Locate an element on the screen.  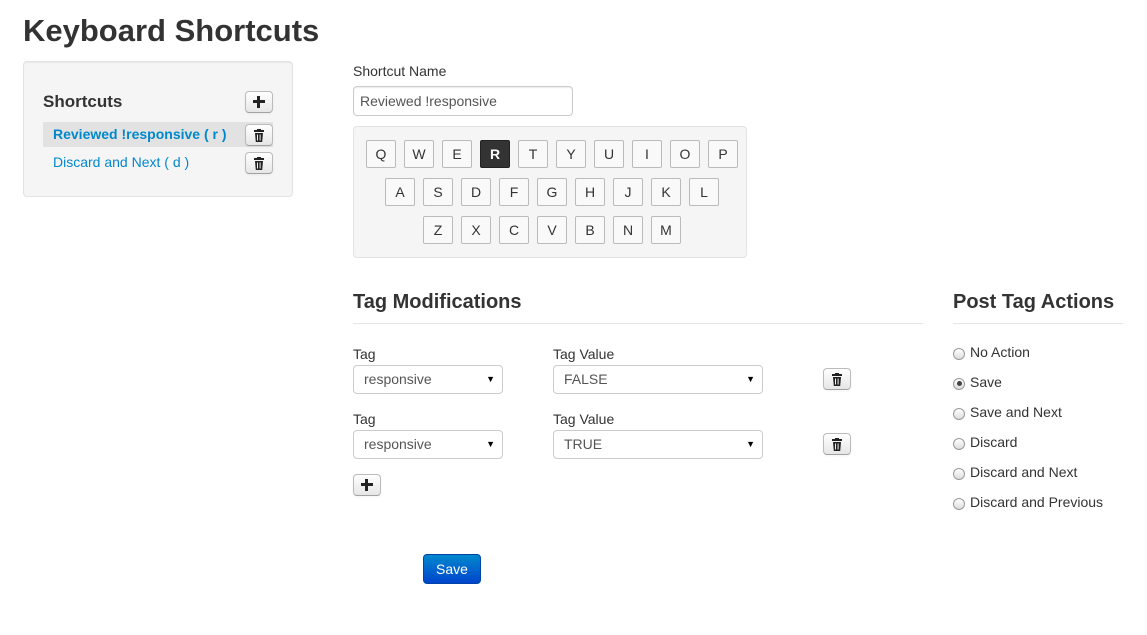
key-h: H is located at coordinates (590, 192).